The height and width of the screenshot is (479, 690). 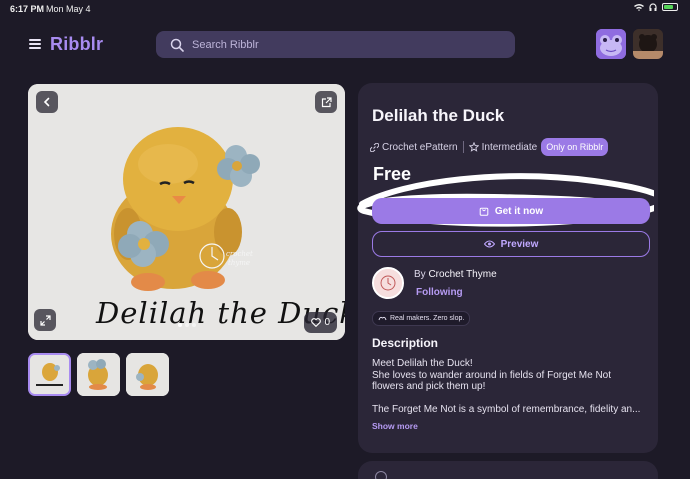 What do you see at coordinates (327, 322) in the screenshot?
I see `like-count: 0` at bounding box center [327, 322].